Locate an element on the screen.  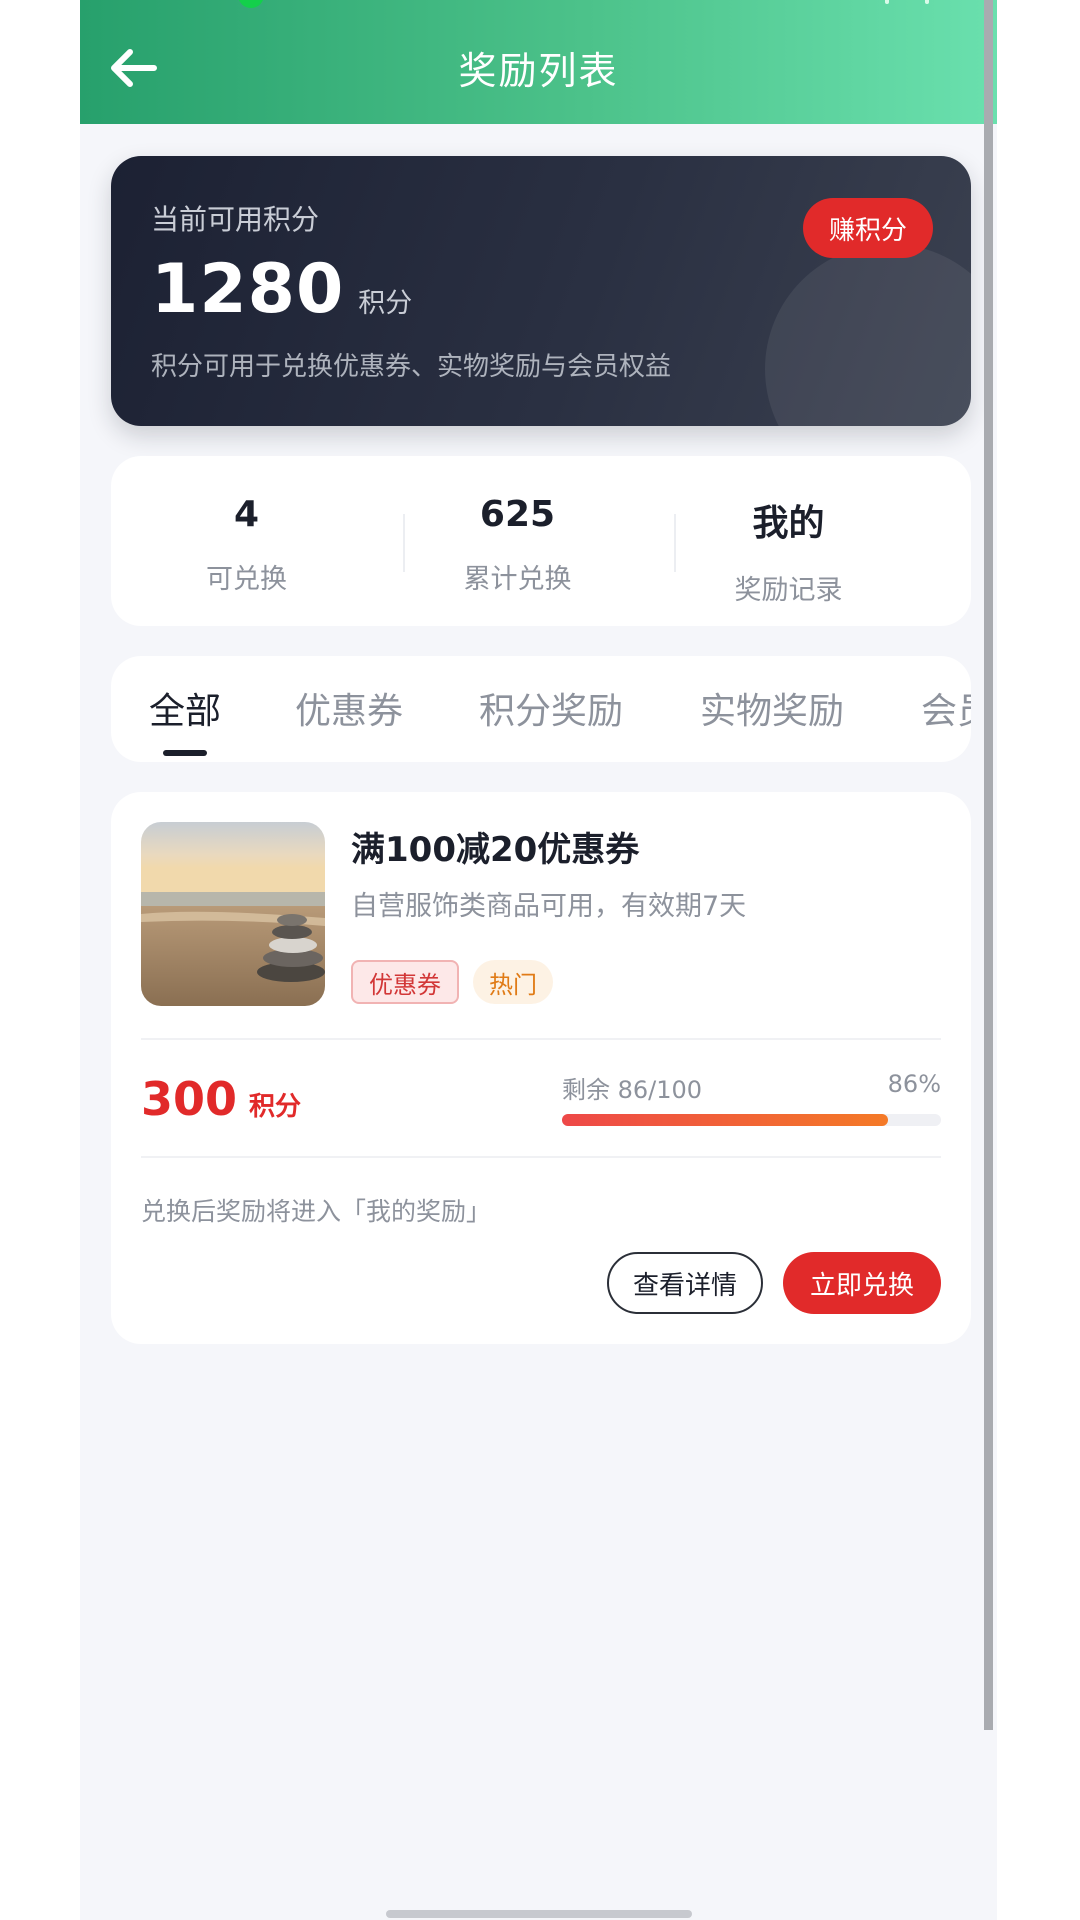
scrollbar is located at coordinates (988, 865).